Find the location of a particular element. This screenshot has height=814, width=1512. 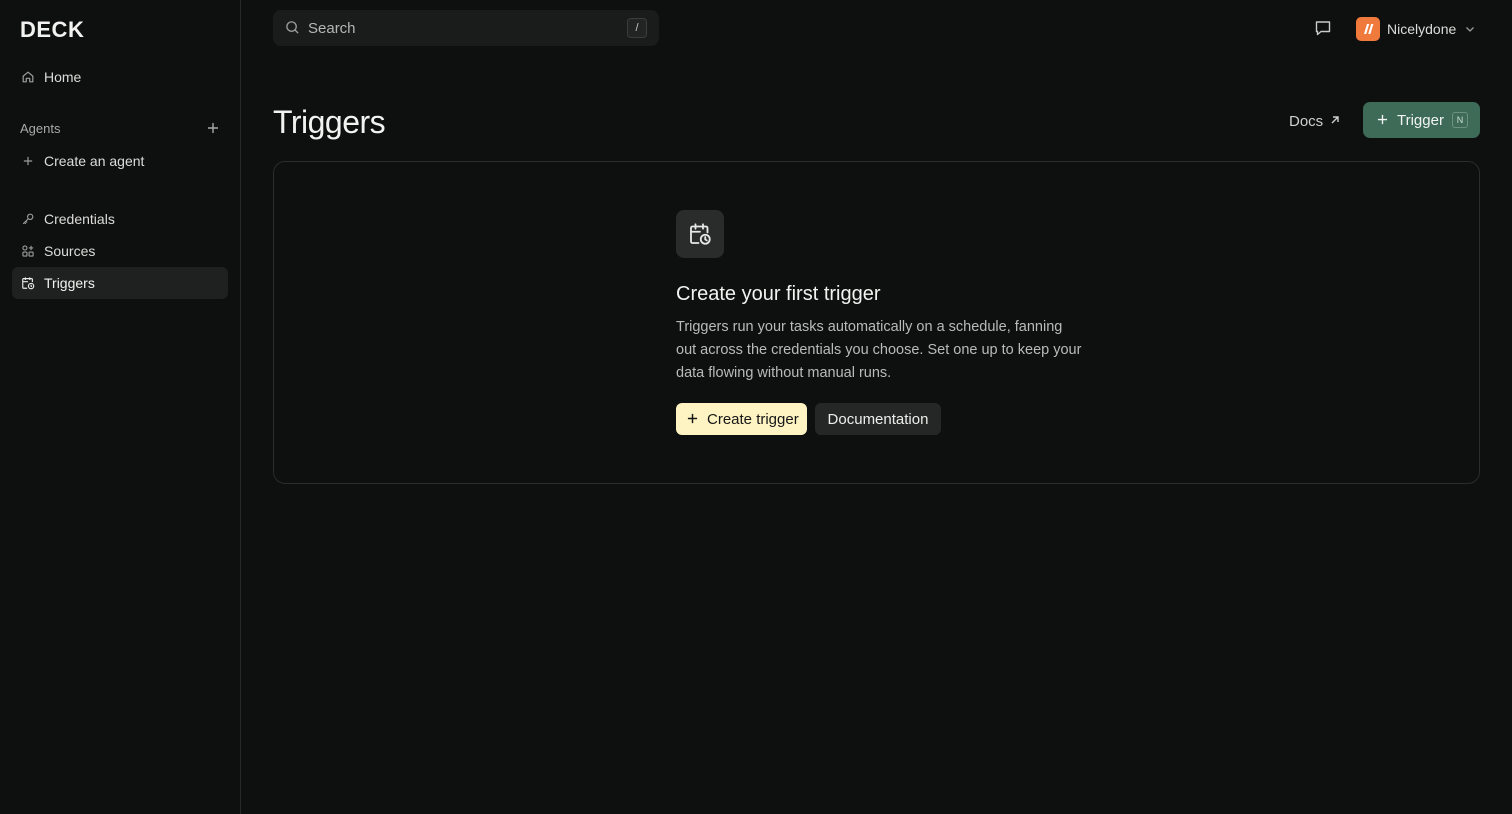

account-switcher: Nicelydone is located at coordinates (1416, 28).